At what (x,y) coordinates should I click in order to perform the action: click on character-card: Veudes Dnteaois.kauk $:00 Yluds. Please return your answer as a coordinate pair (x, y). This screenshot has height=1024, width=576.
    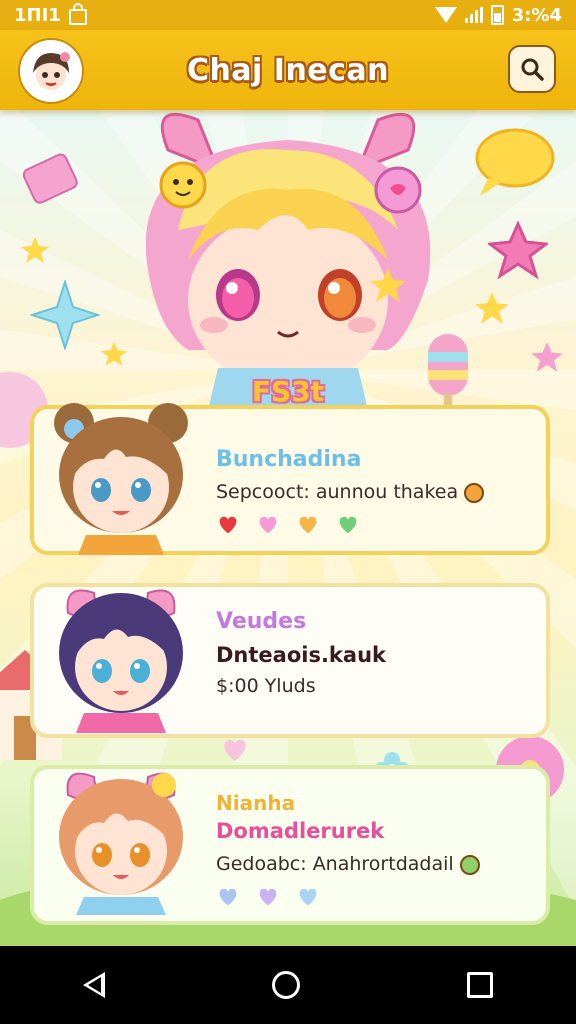
    Looking at the image, I should click on (290, 660).